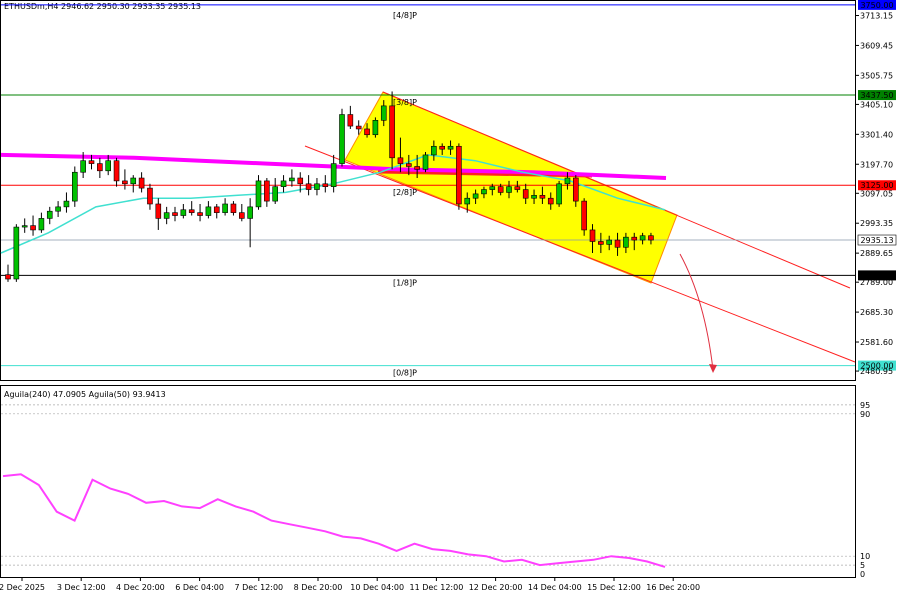 Image resolution: width=900 pixels, height=599 pixels. What do you see at coordinates (377, 587) in the screenshot?
I see `time-tick-label: 10 Dec 04:00` at bounding box center [377, 587].